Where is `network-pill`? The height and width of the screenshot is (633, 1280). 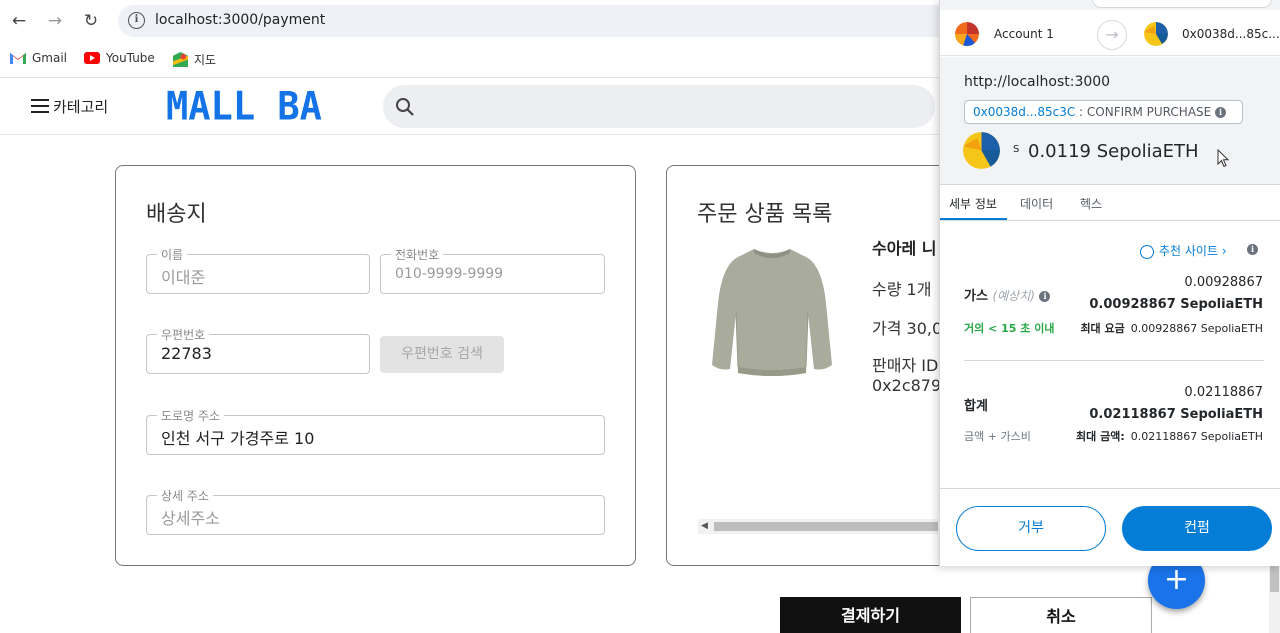 network-pill is located at coordinates (1182, 4).